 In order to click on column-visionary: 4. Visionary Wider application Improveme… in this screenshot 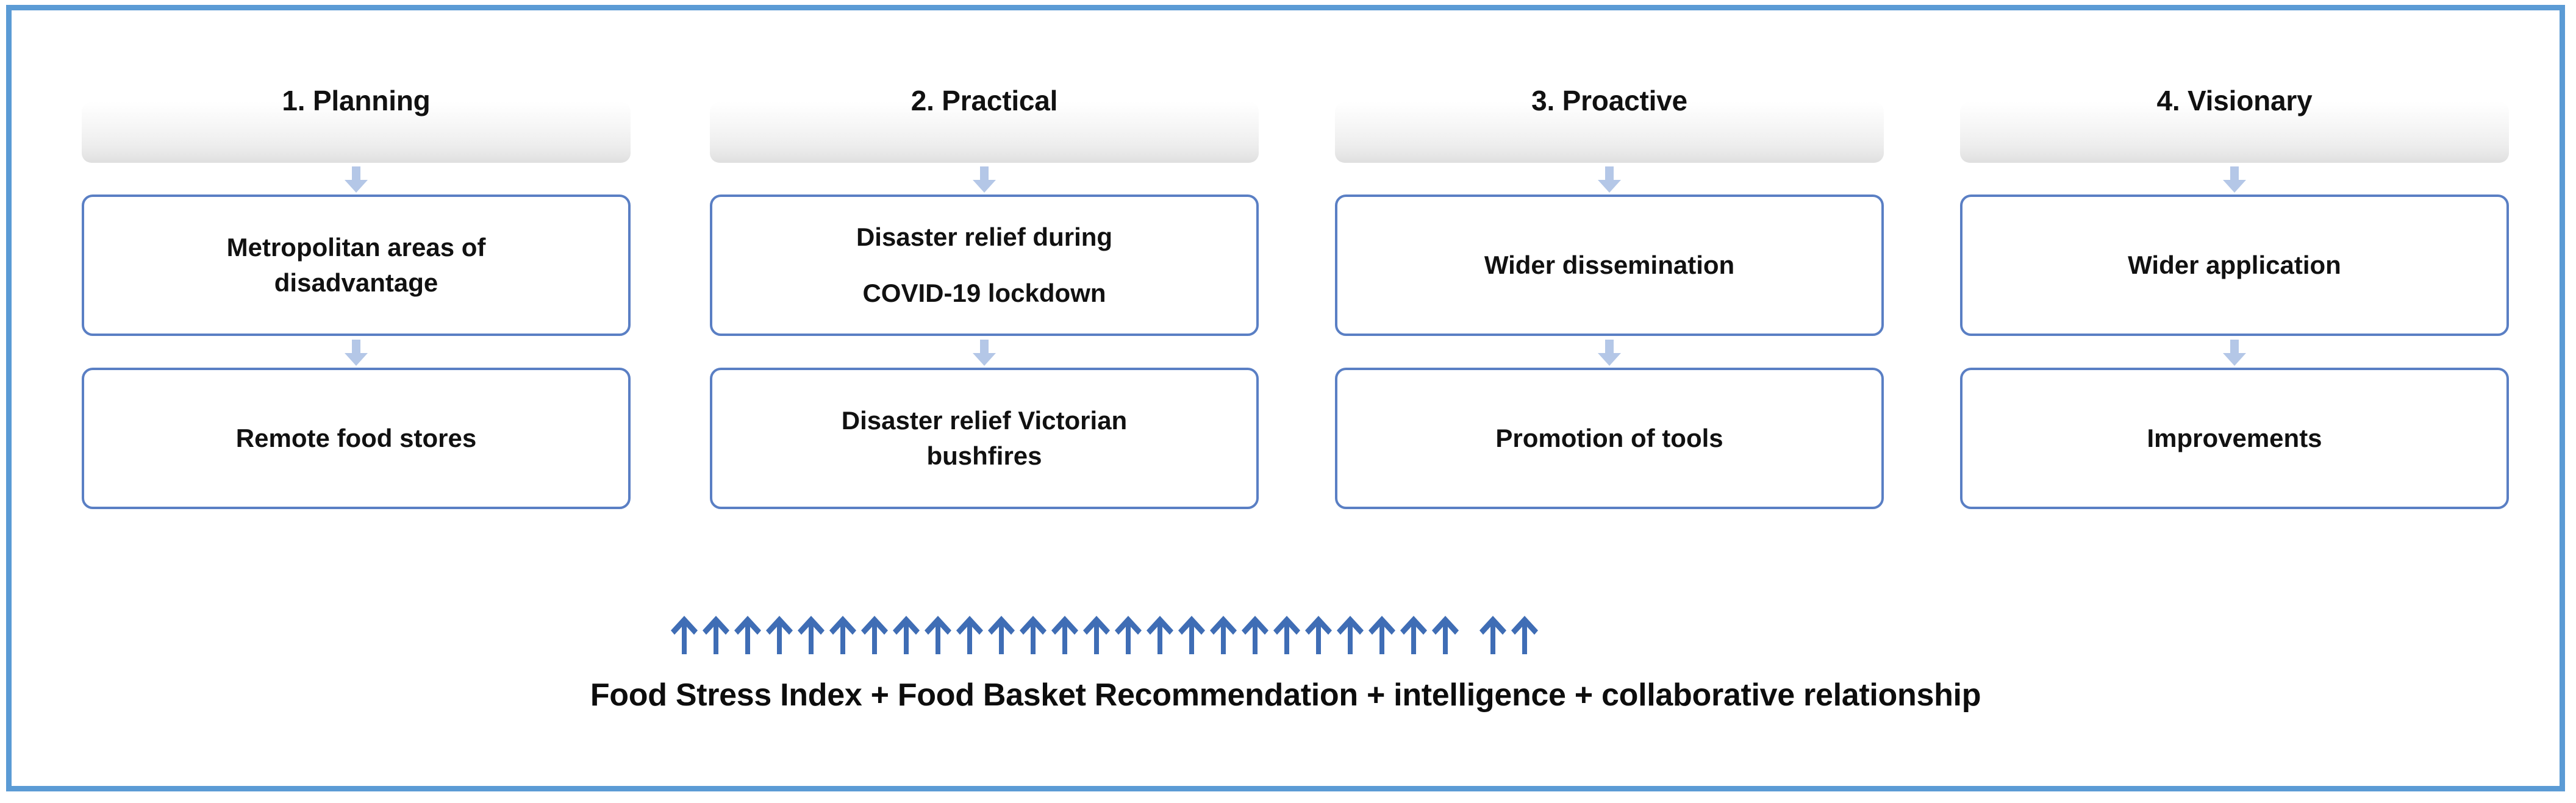, I will do `click(2234, 296)`.